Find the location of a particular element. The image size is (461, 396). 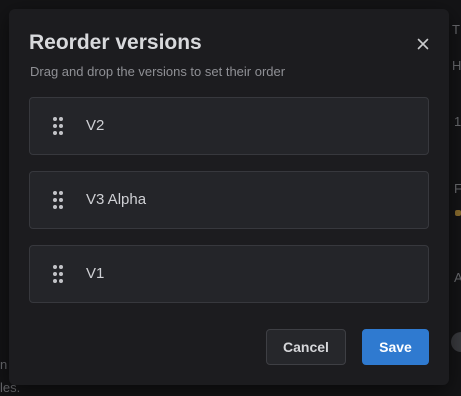

background-status-dot is located at coordinates (458, 213).